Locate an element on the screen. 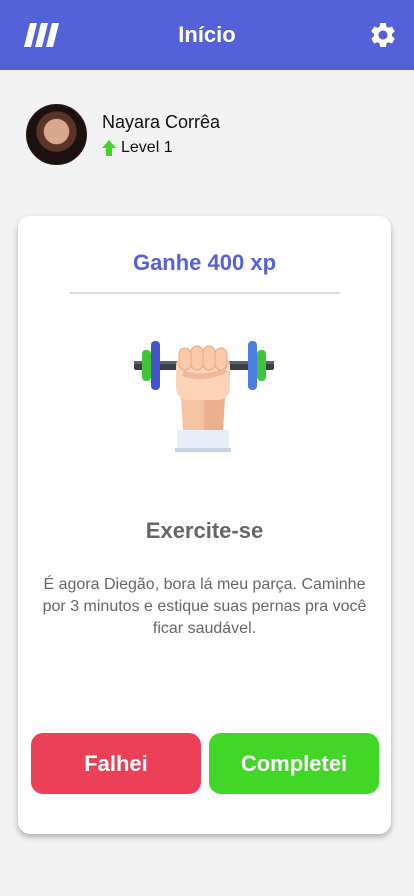  logo-slashes-icon is located at coordinates (42, 35).